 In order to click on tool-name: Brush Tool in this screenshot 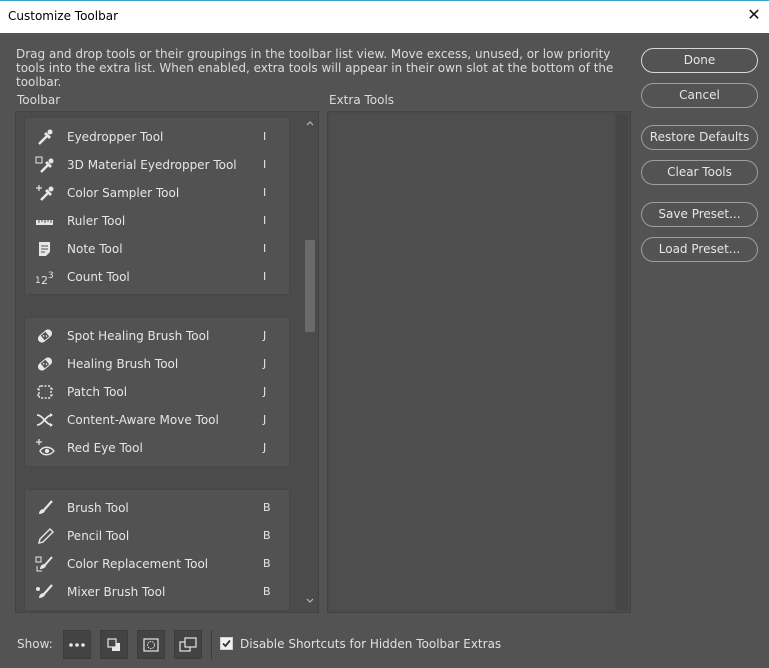, I will do `click(98, 508)`.